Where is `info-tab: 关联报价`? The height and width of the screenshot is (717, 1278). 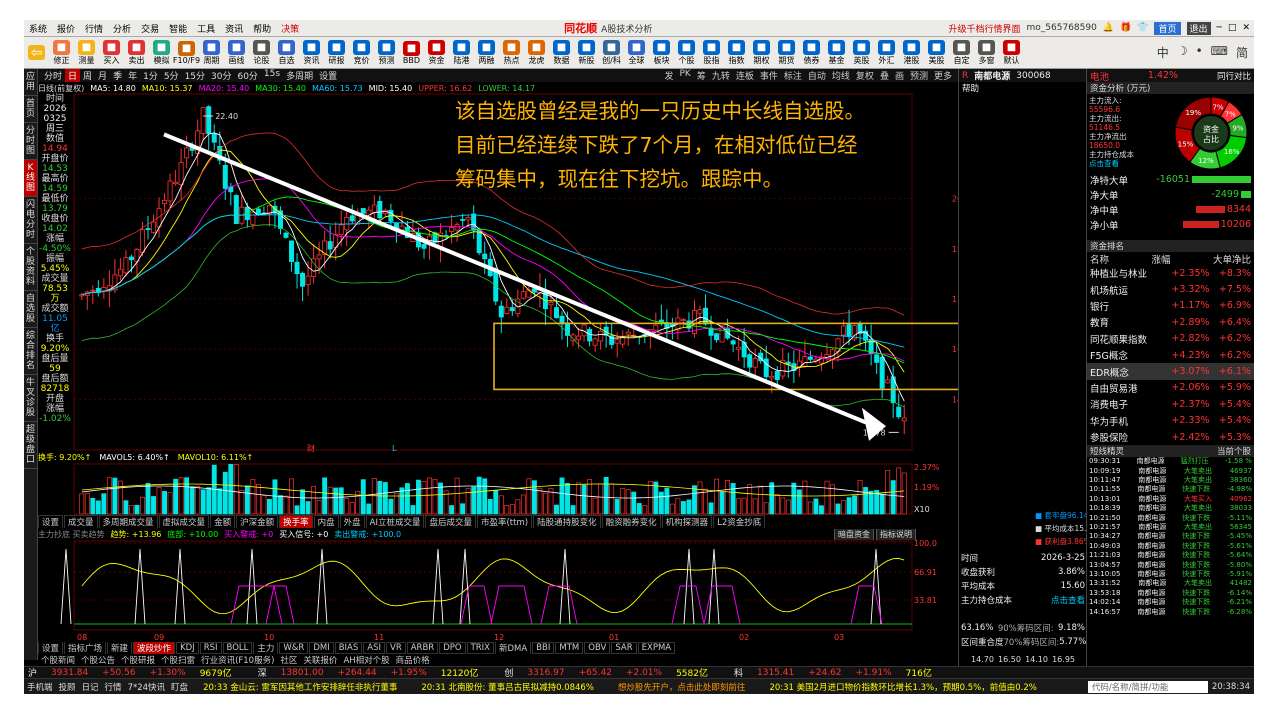
info-tab: 关联报价 is located at coordinates (320, 660).